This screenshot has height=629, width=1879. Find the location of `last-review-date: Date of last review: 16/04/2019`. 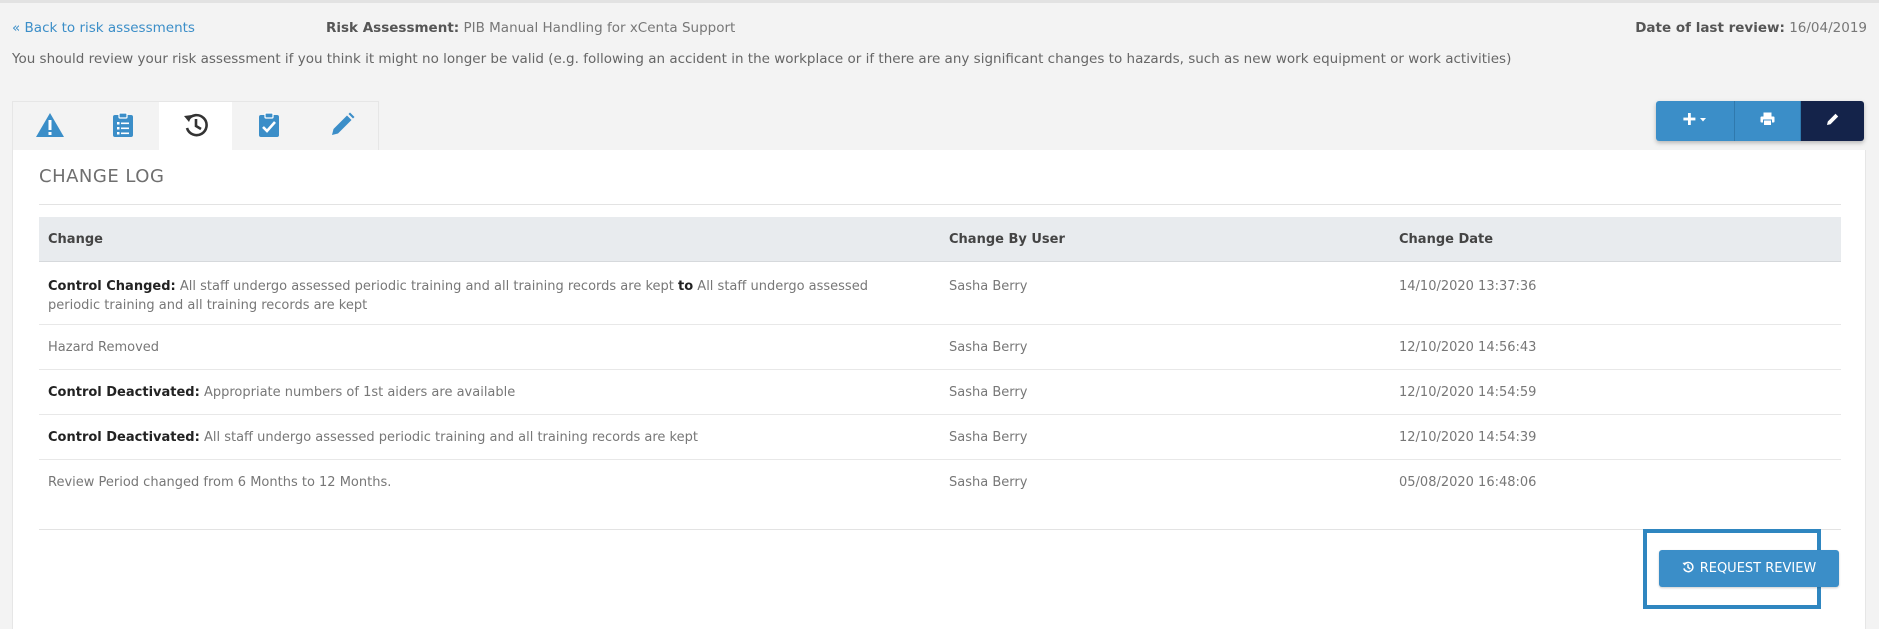

last-review-date: Date of last review: 16/04/2019 is located at coordinates (1751, 28).